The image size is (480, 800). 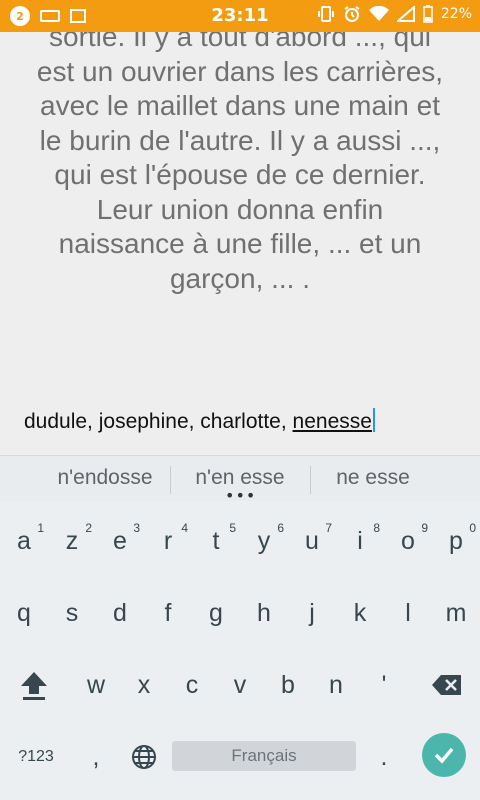 What do you see at coordinates (376, 528) in the screenshot?
I see `key-hint: 8` at bounding box center [376, 528].